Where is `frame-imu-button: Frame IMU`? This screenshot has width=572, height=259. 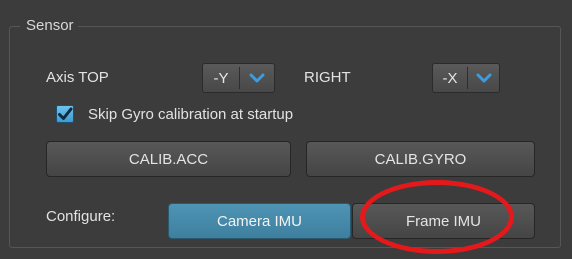 frame-imu-button: Frame IMU is located at coordinates (443, 221).